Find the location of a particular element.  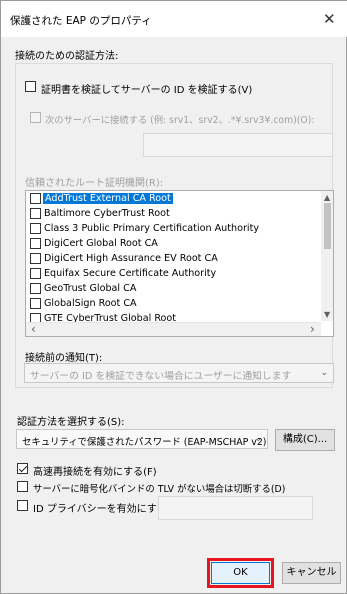

list-item: Equifax Secure Certificate Authority is located at coordinates (173, 274).